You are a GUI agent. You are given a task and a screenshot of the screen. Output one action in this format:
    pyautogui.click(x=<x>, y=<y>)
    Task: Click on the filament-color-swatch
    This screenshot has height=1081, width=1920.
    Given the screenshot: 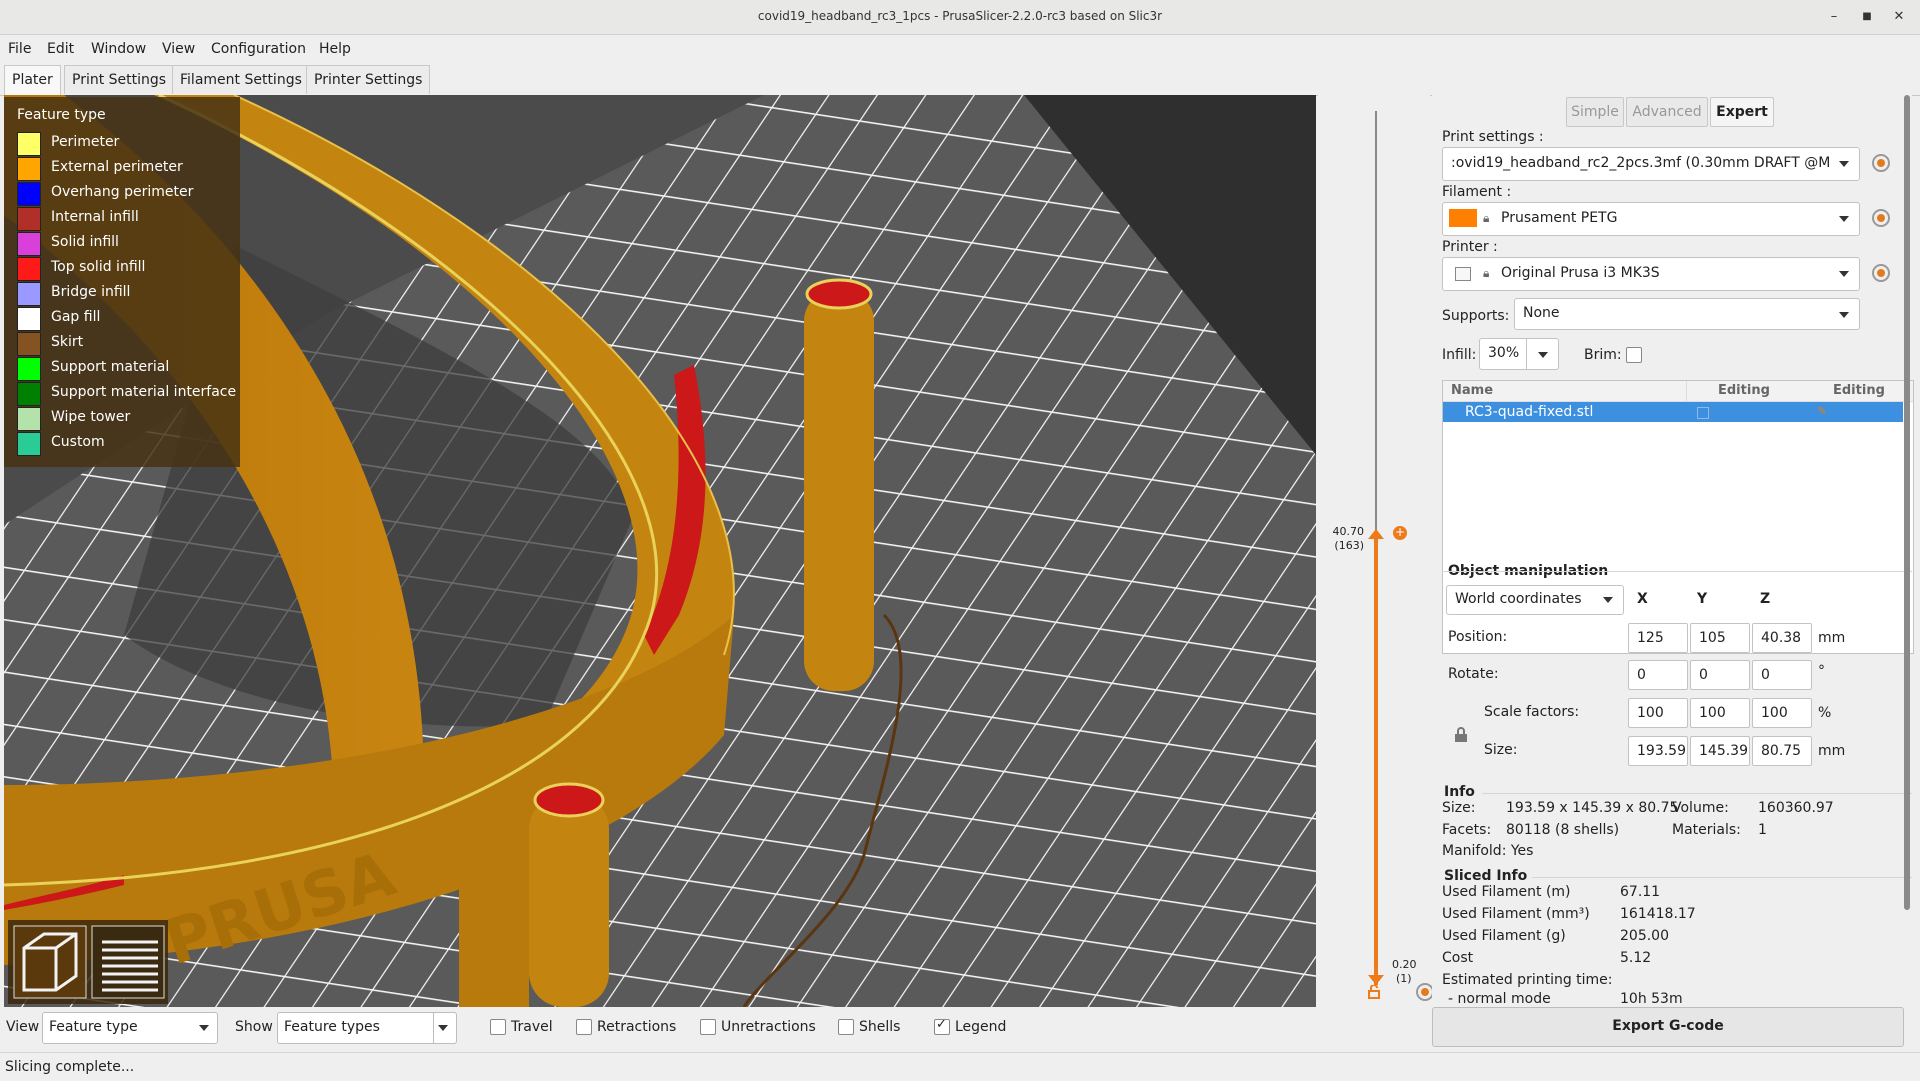 What is the action you would take?
    pyautogui.click(x=1463, y=218)
    